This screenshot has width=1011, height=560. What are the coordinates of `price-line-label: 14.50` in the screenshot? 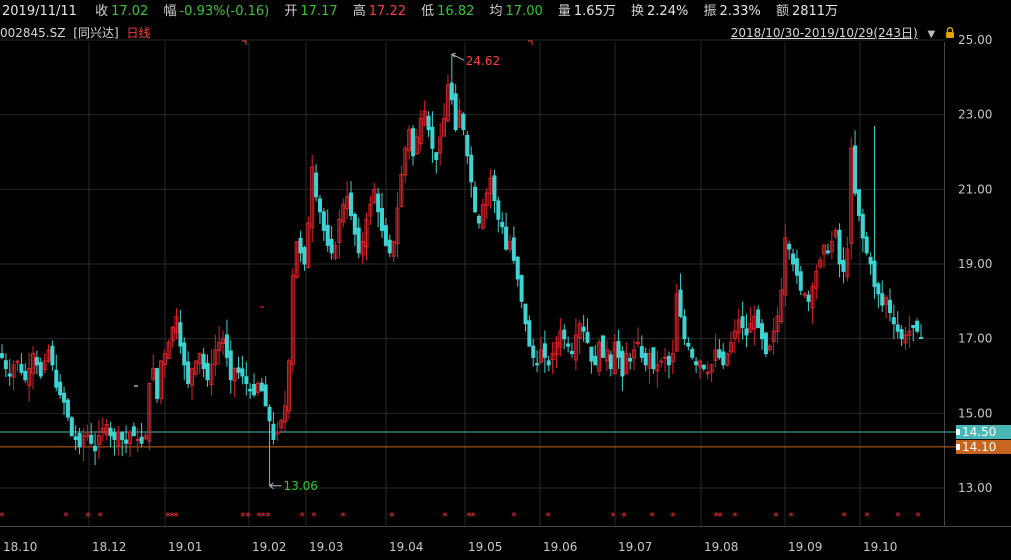 It's located at (979, 432).